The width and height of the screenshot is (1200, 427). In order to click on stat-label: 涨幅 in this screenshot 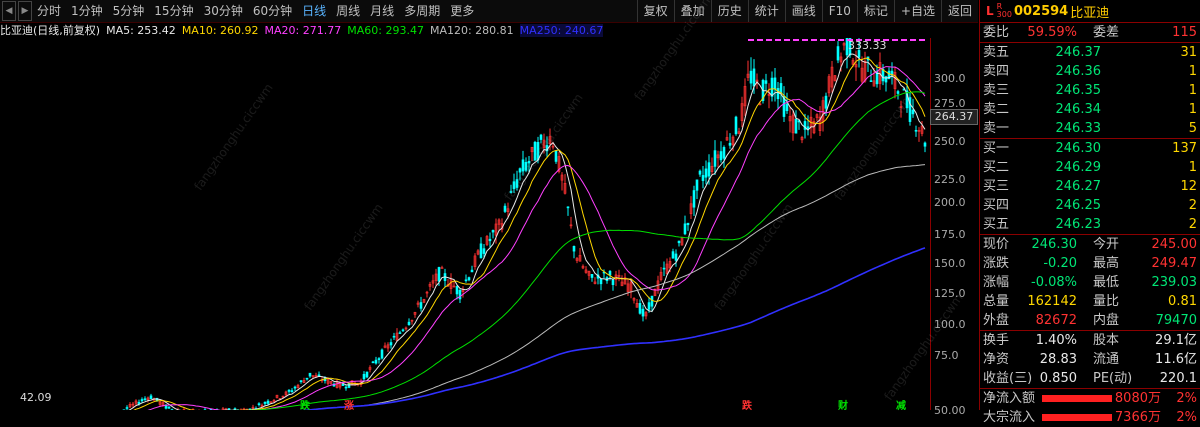, I will do `click(996, 282)`.